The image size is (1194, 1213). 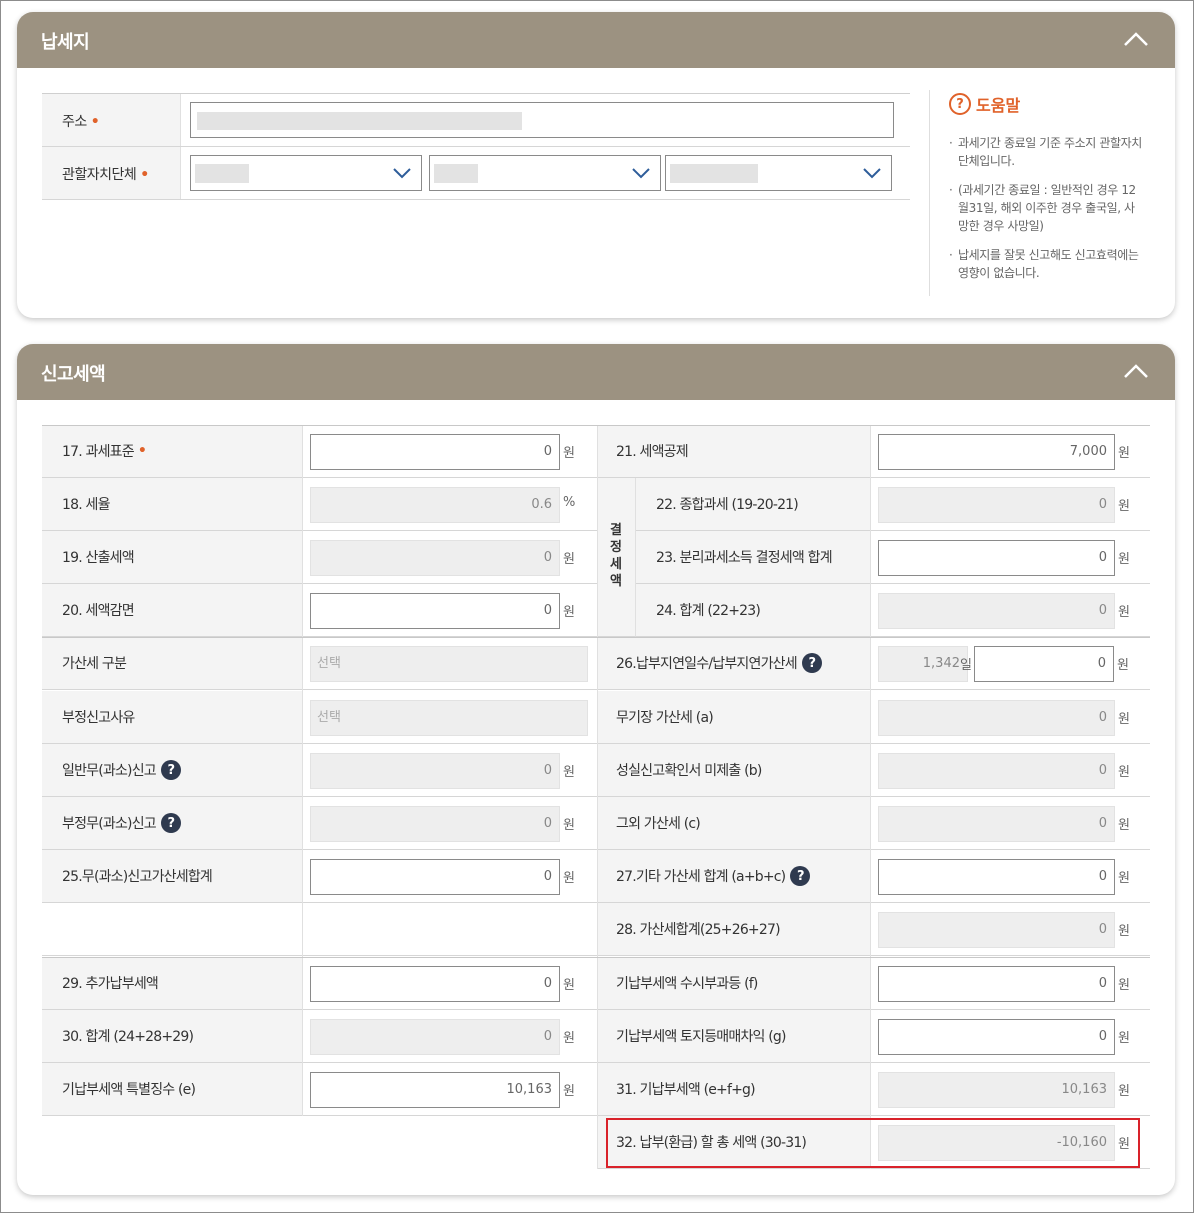 What do you see at coordinates (708, 611) in the screenshot?
I see `right-row-label: 24. 합계 (22+23)` at bounding box center [708, 611].